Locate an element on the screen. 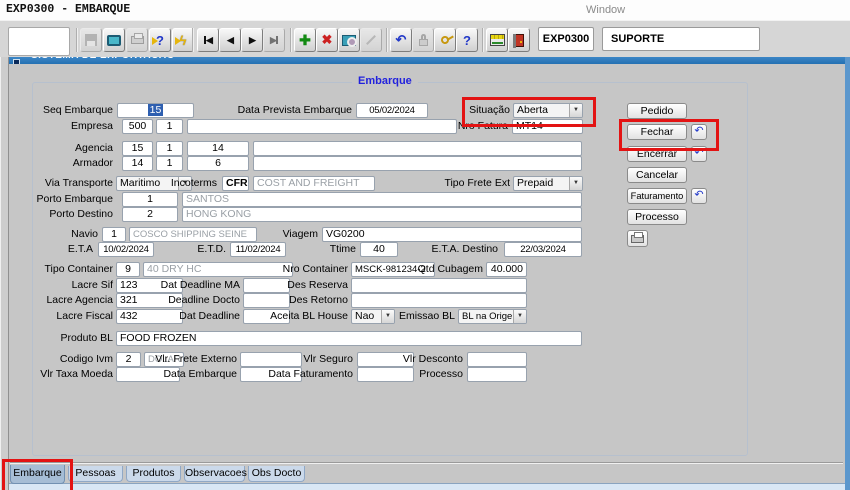 Image resolution: width=850 pixels, height=490 pixels. faturamento-undo-button: ↶ is located at coordinates (699, 196).